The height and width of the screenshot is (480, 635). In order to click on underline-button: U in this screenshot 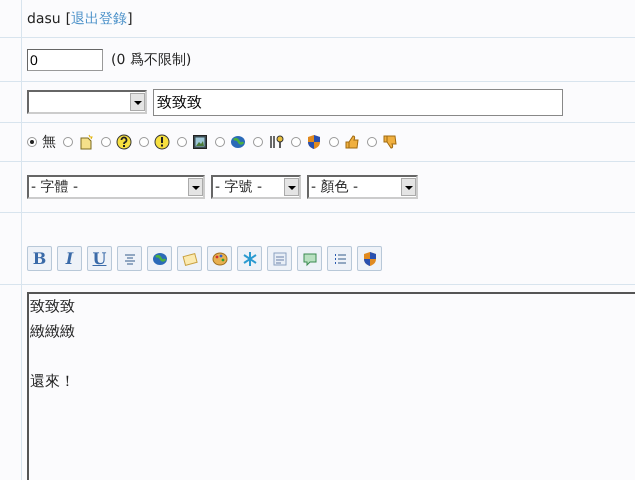, I will do `click(99, 258)`.